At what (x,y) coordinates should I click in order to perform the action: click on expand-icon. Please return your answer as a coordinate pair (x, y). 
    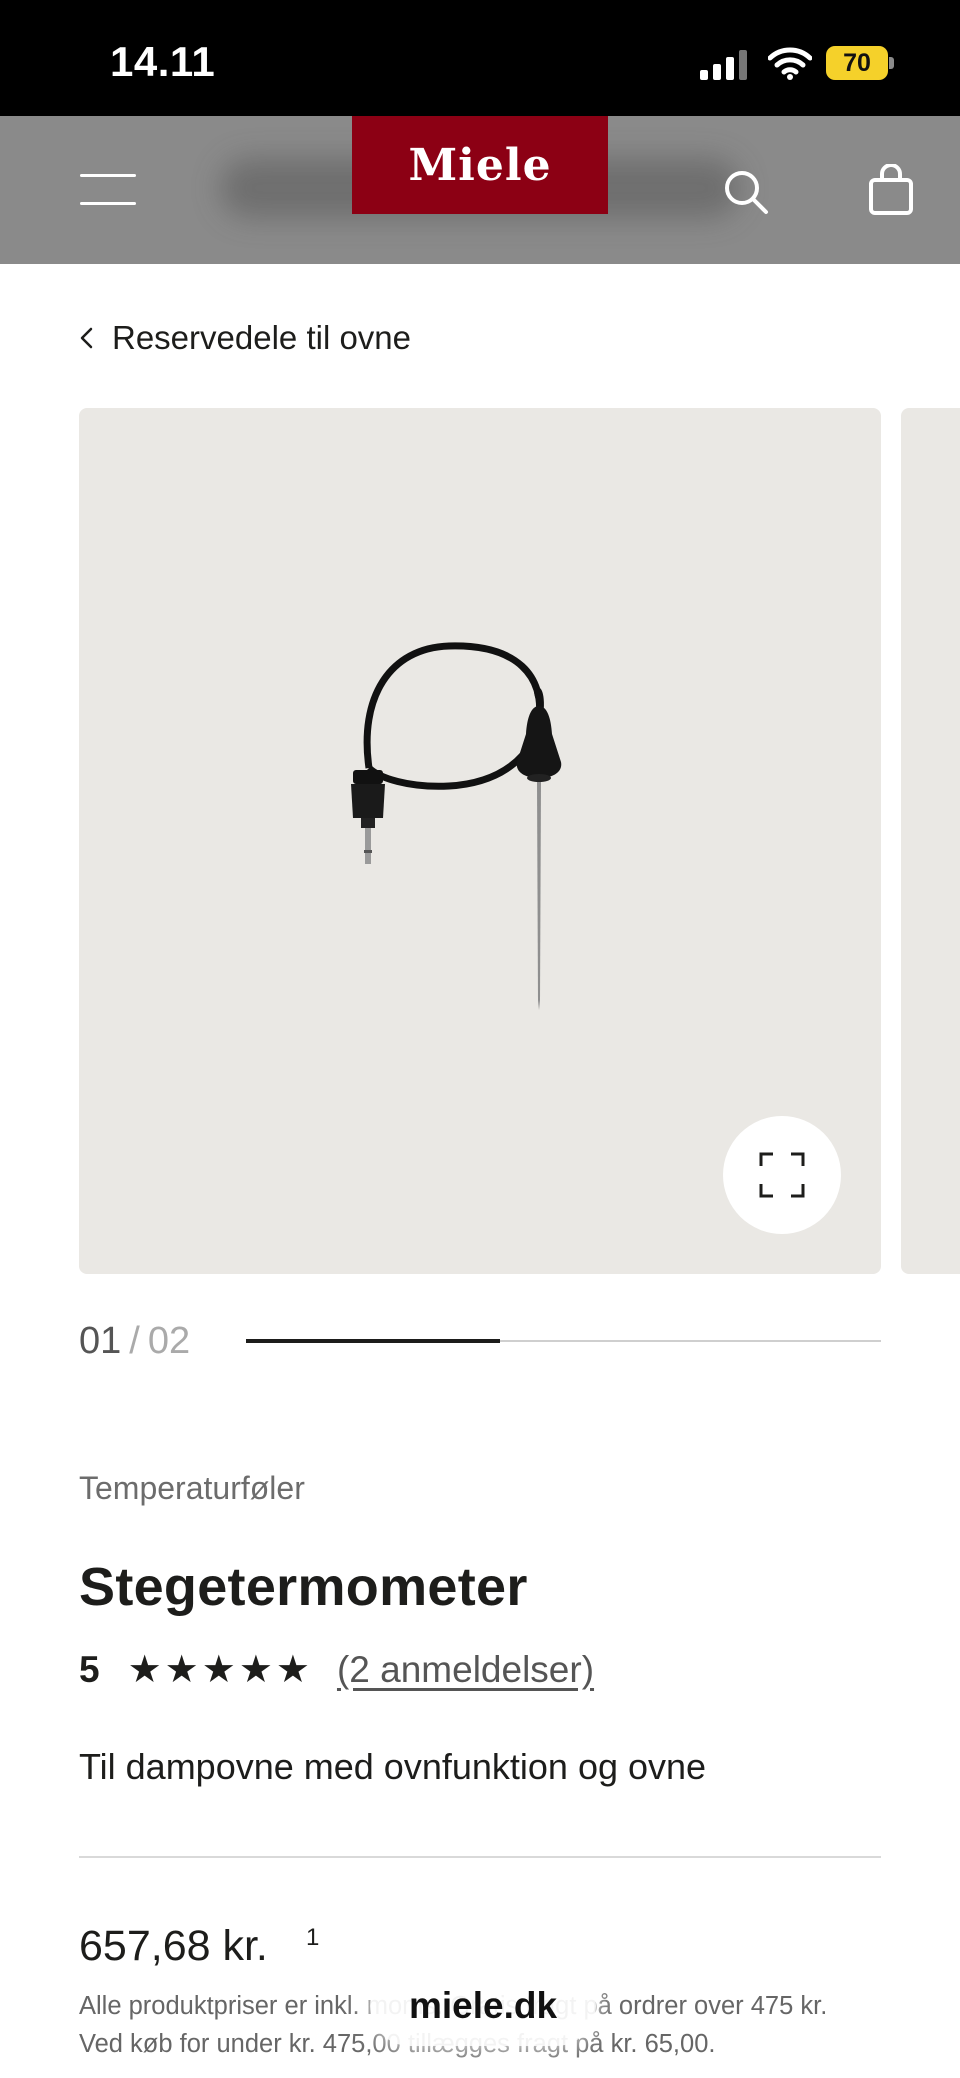
    Looking at the image, I should click on (782, 1175).